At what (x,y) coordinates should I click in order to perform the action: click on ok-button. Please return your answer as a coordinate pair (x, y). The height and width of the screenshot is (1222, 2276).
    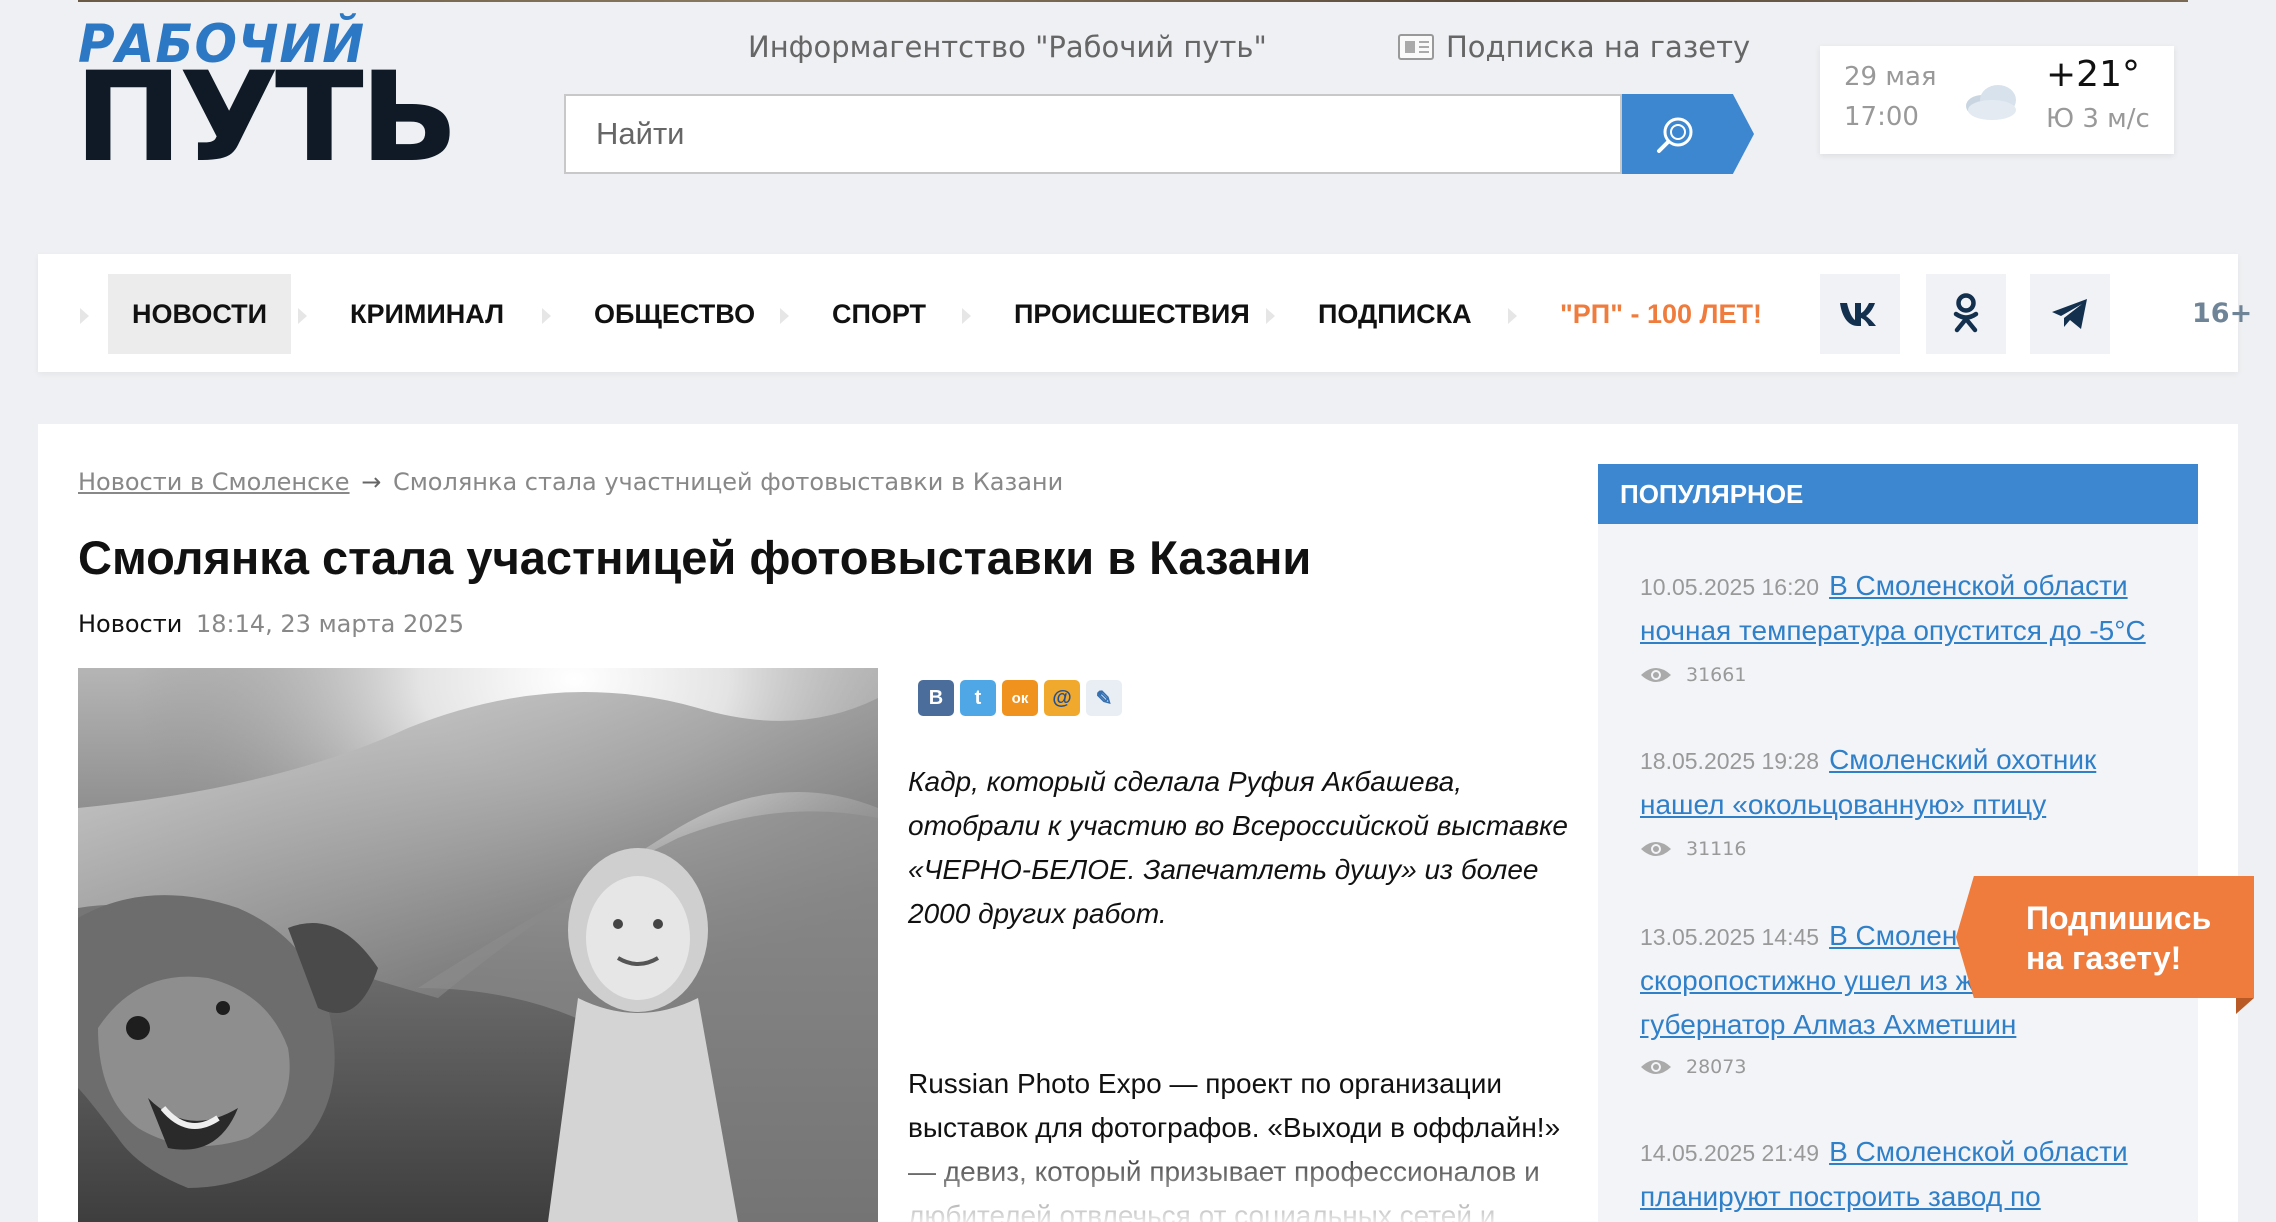
    Looking at the image, I should click on (1966, 314).